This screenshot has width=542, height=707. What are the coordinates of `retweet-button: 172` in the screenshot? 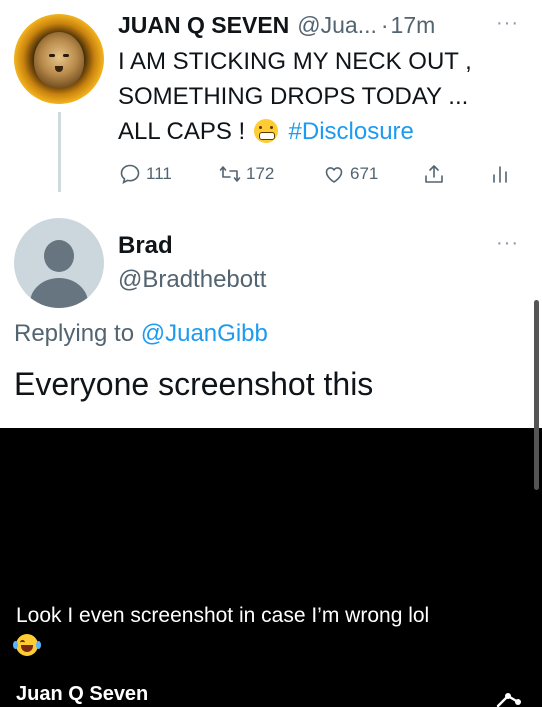 It's located at (246, 174).